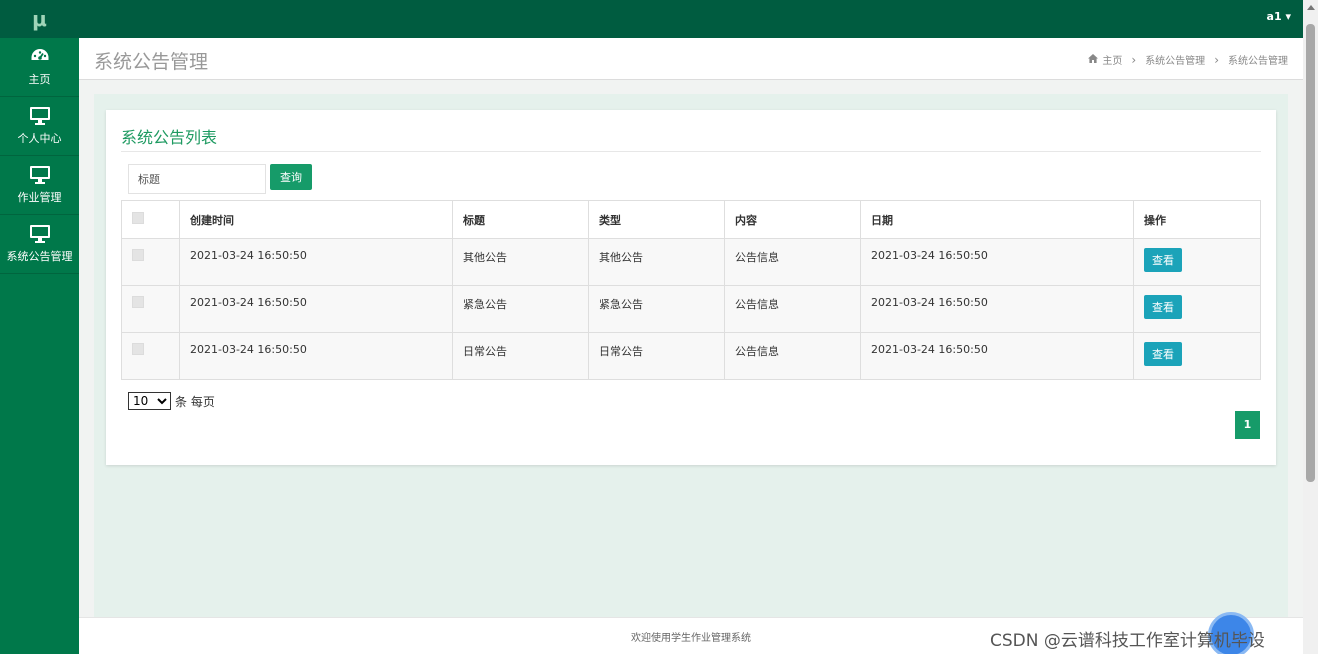 This screenshot has width=1318, height=654. I want to click on divider, so click(691, 151).